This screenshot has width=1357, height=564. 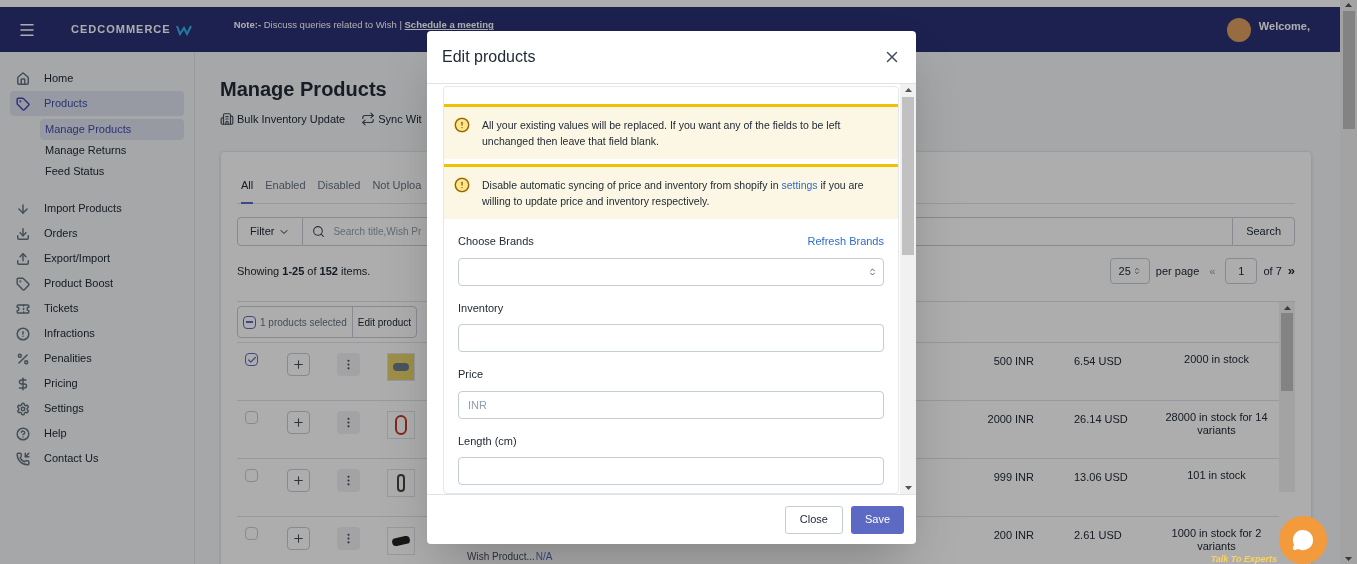 I want to click on logo-text: CEDCOMMERCE, so click(x=121, y=30).